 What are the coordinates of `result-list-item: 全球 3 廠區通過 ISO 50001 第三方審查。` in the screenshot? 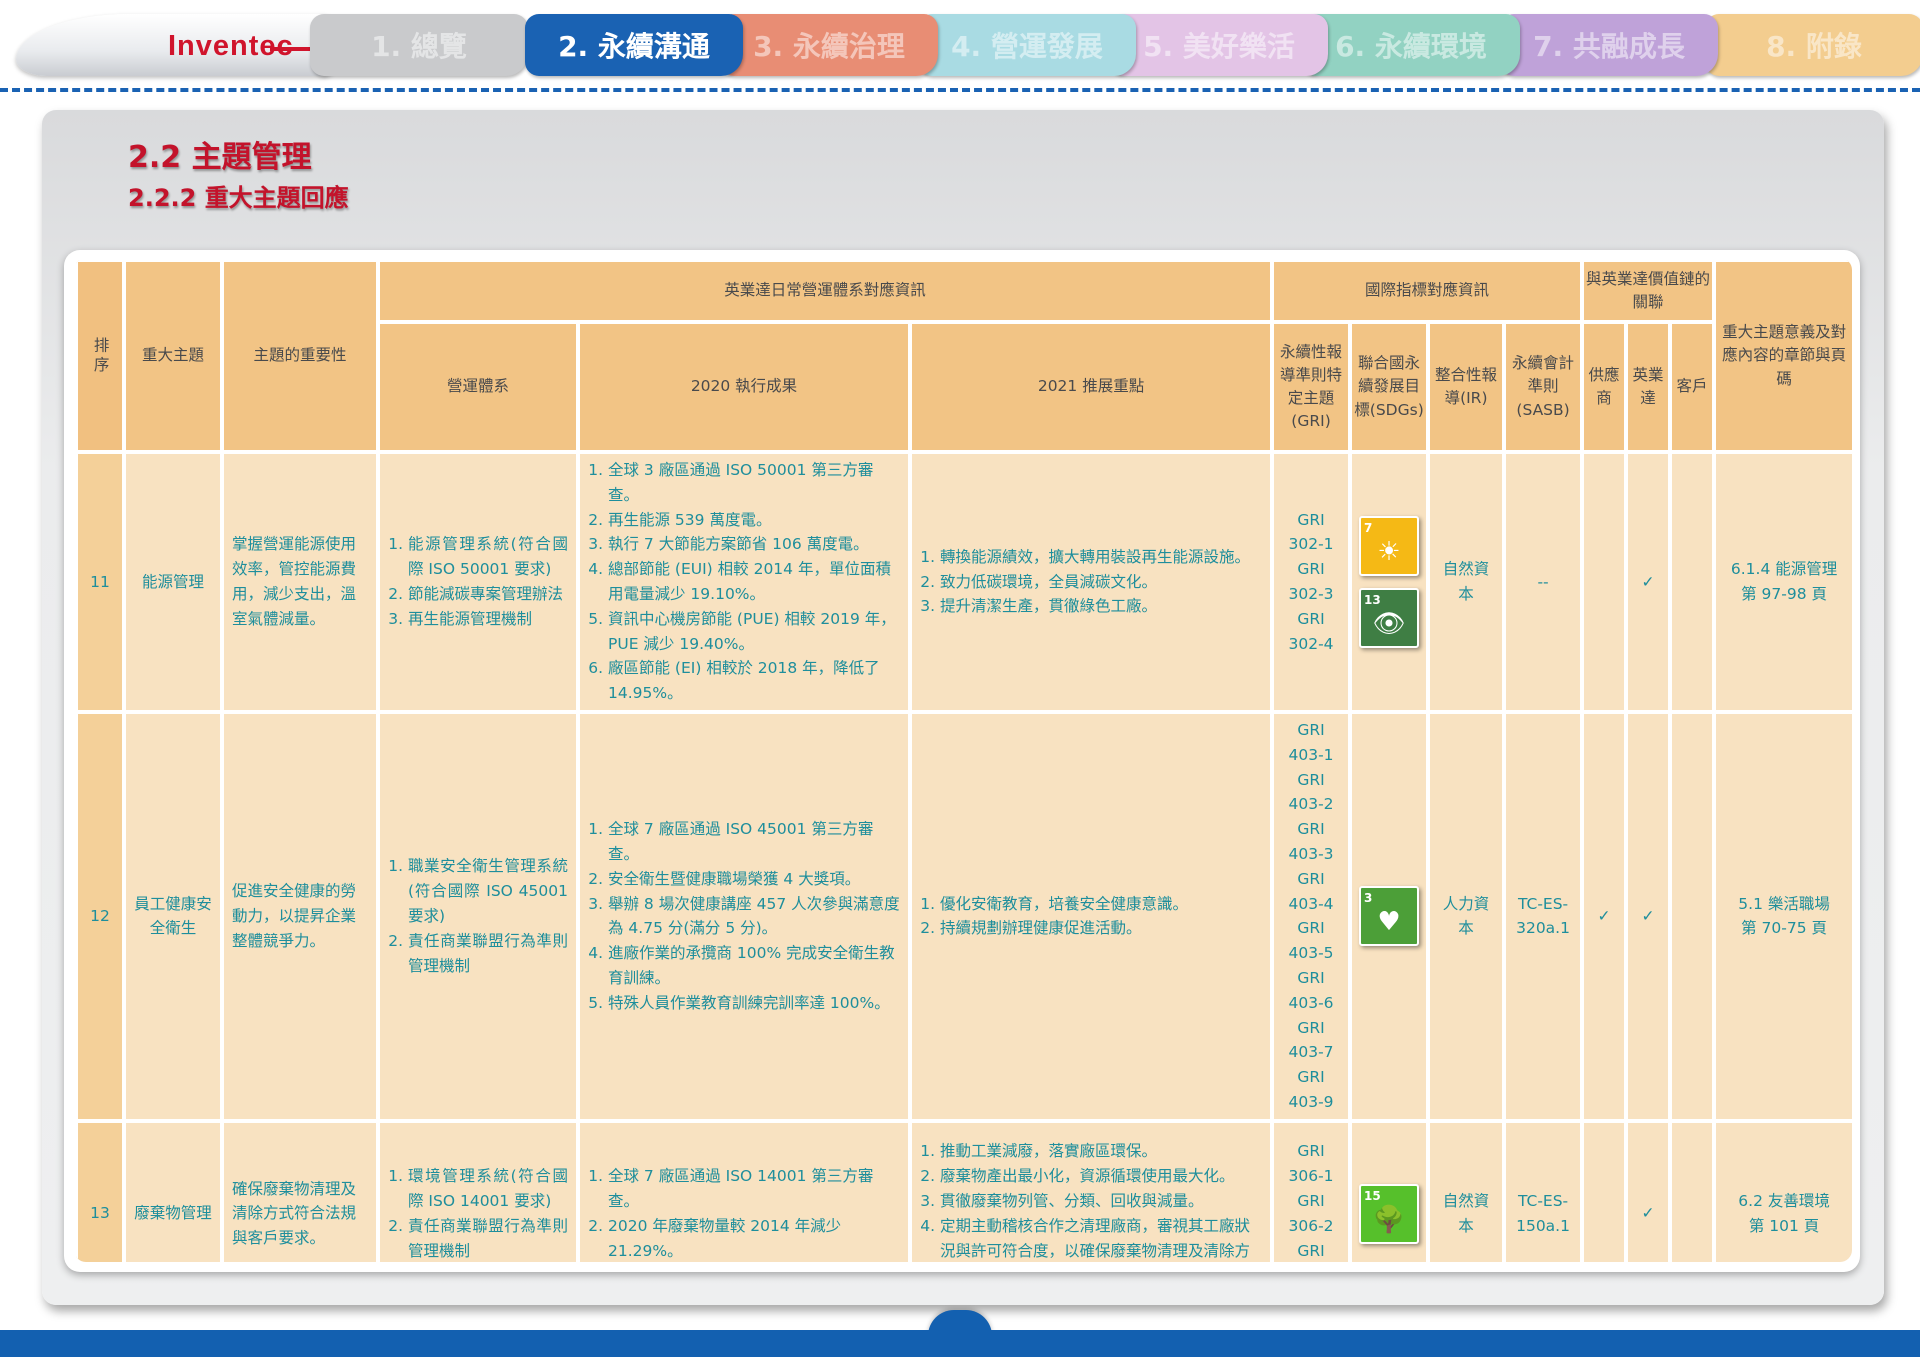 It's located at (754, 483).